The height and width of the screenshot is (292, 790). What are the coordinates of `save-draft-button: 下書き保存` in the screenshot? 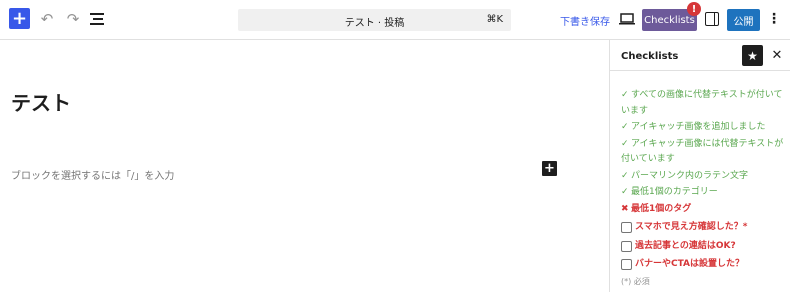 It's located at (585, 20).